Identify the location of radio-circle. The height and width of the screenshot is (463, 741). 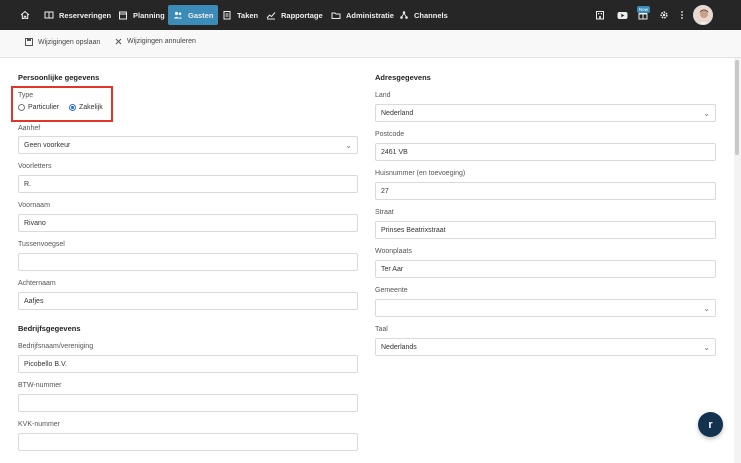
(21, 107).